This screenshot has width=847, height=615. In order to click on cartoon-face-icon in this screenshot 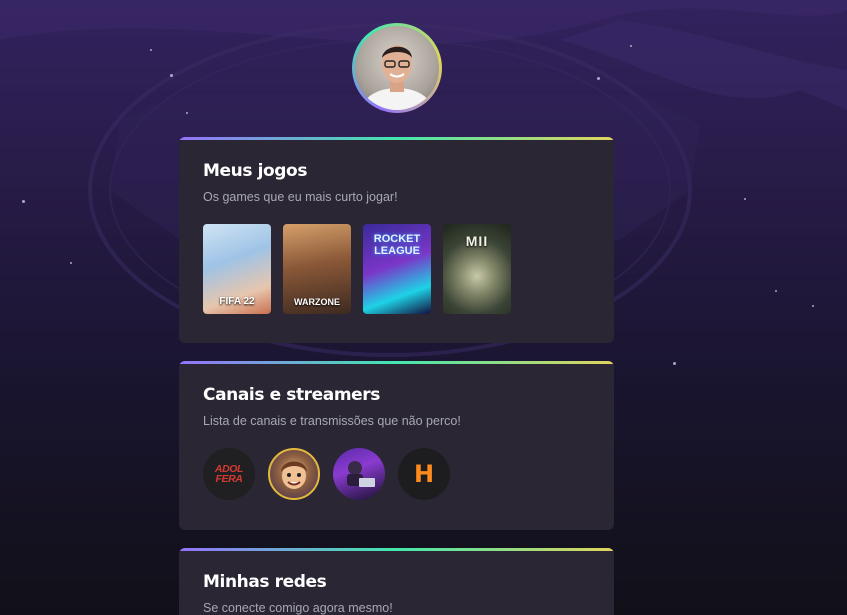, I will do `click(294, 475)`.